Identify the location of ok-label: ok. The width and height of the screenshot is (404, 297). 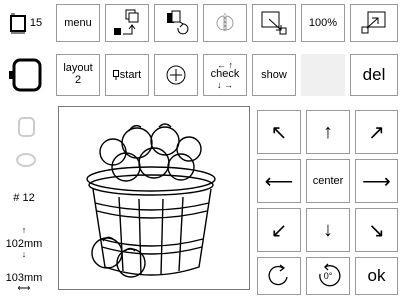
(376, 275).